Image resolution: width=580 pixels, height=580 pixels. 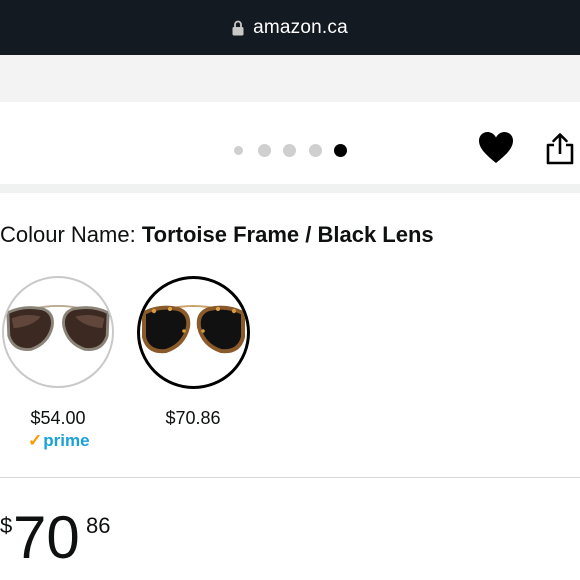 I want to click on heart-icon, so click(x=496, y=148).